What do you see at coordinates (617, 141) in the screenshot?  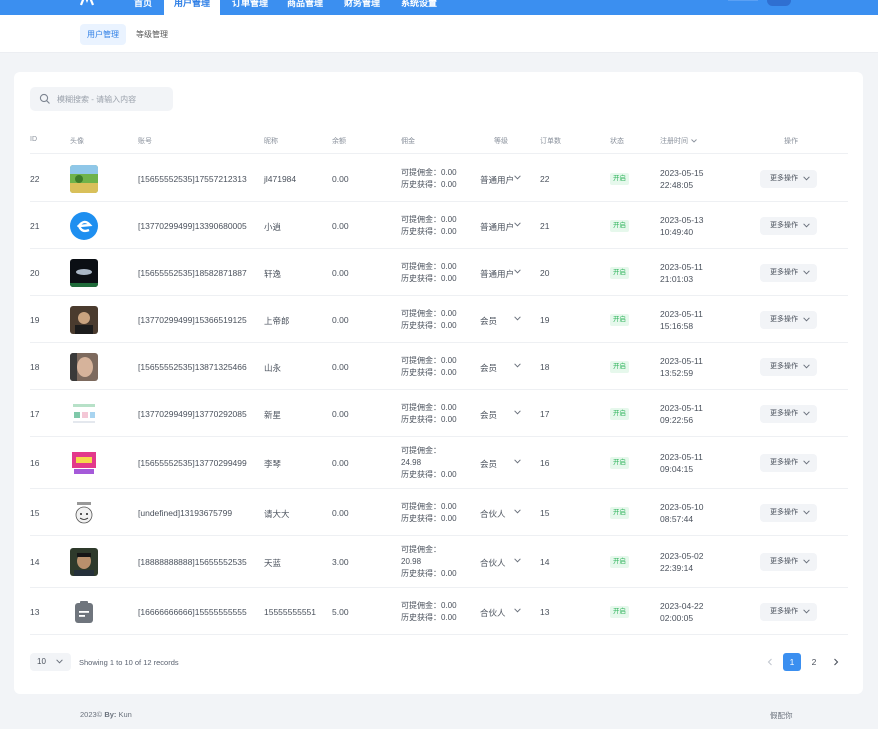 I see `th-status: 状态` at bounding box center [617, 141].